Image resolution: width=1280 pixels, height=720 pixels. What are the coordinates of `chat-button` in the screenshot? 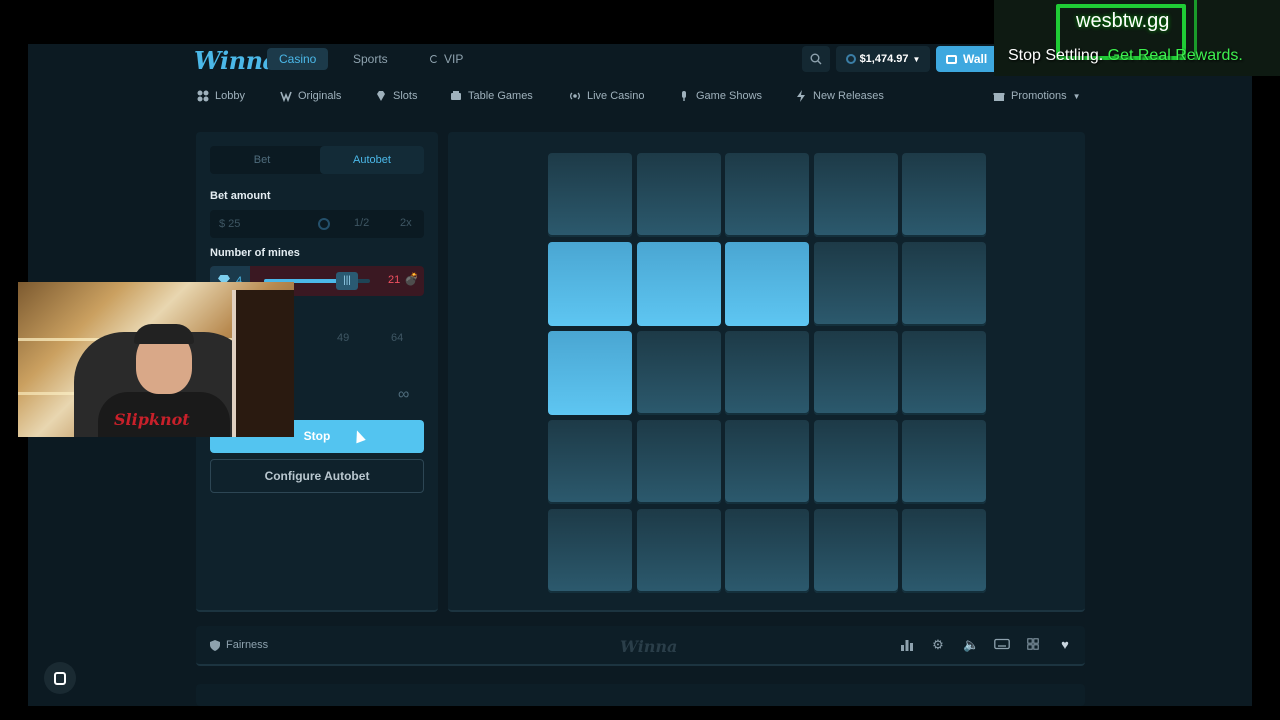 It's located at (60, 678).